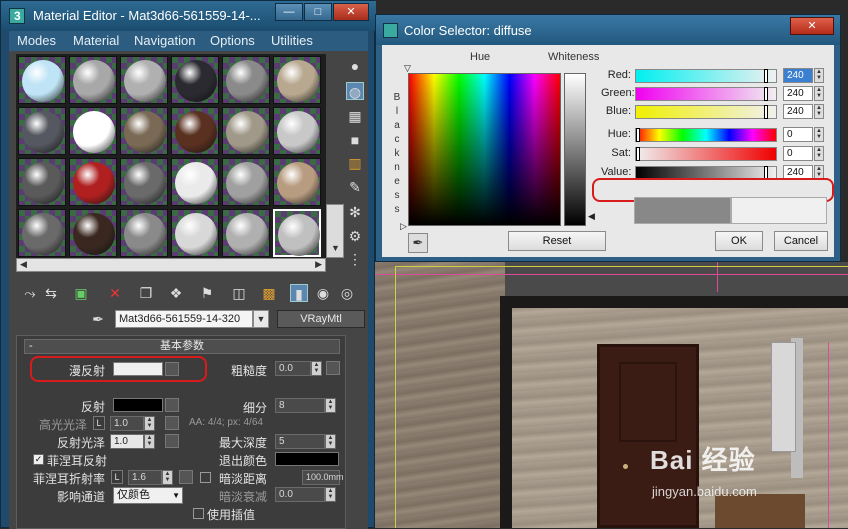 The height and width of the screenshot is (529, 848). Describe the element at coordinates (318, 12) in the screenshot. I see `maximize-button: □` at that location.